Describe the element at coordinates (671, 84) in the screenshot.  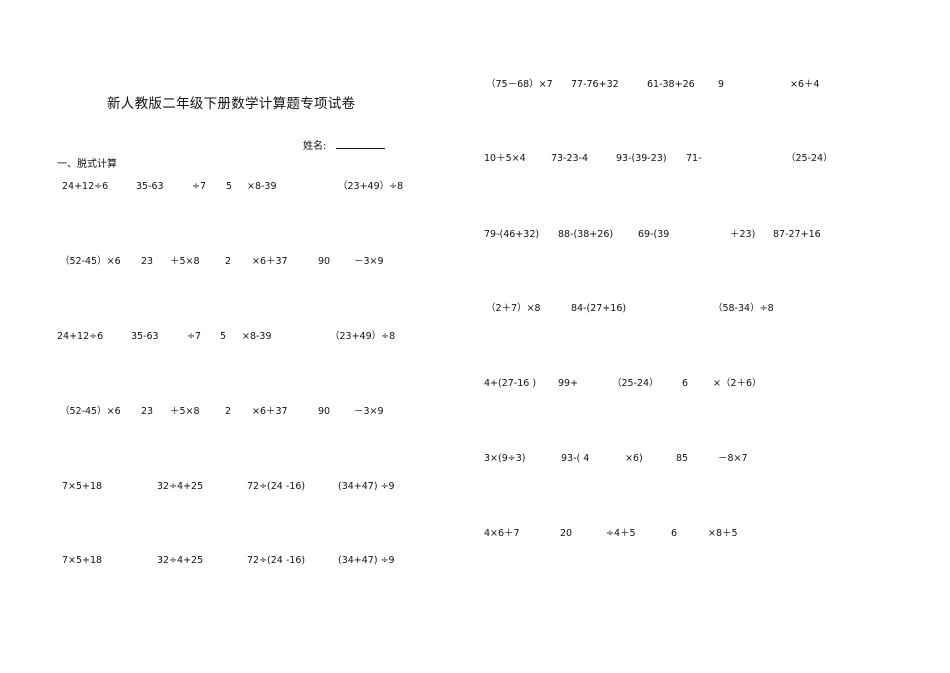
I see `right-problem-fragment: 61-38+26` at that location.